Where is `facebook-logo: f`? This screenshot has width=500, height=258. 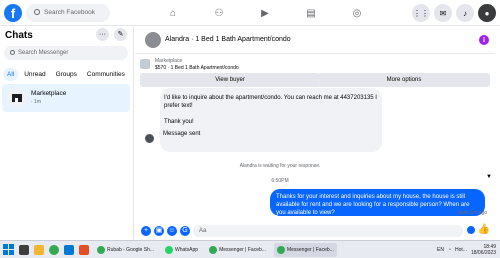 facebook-logo: f is located at coordinates (13, 13).